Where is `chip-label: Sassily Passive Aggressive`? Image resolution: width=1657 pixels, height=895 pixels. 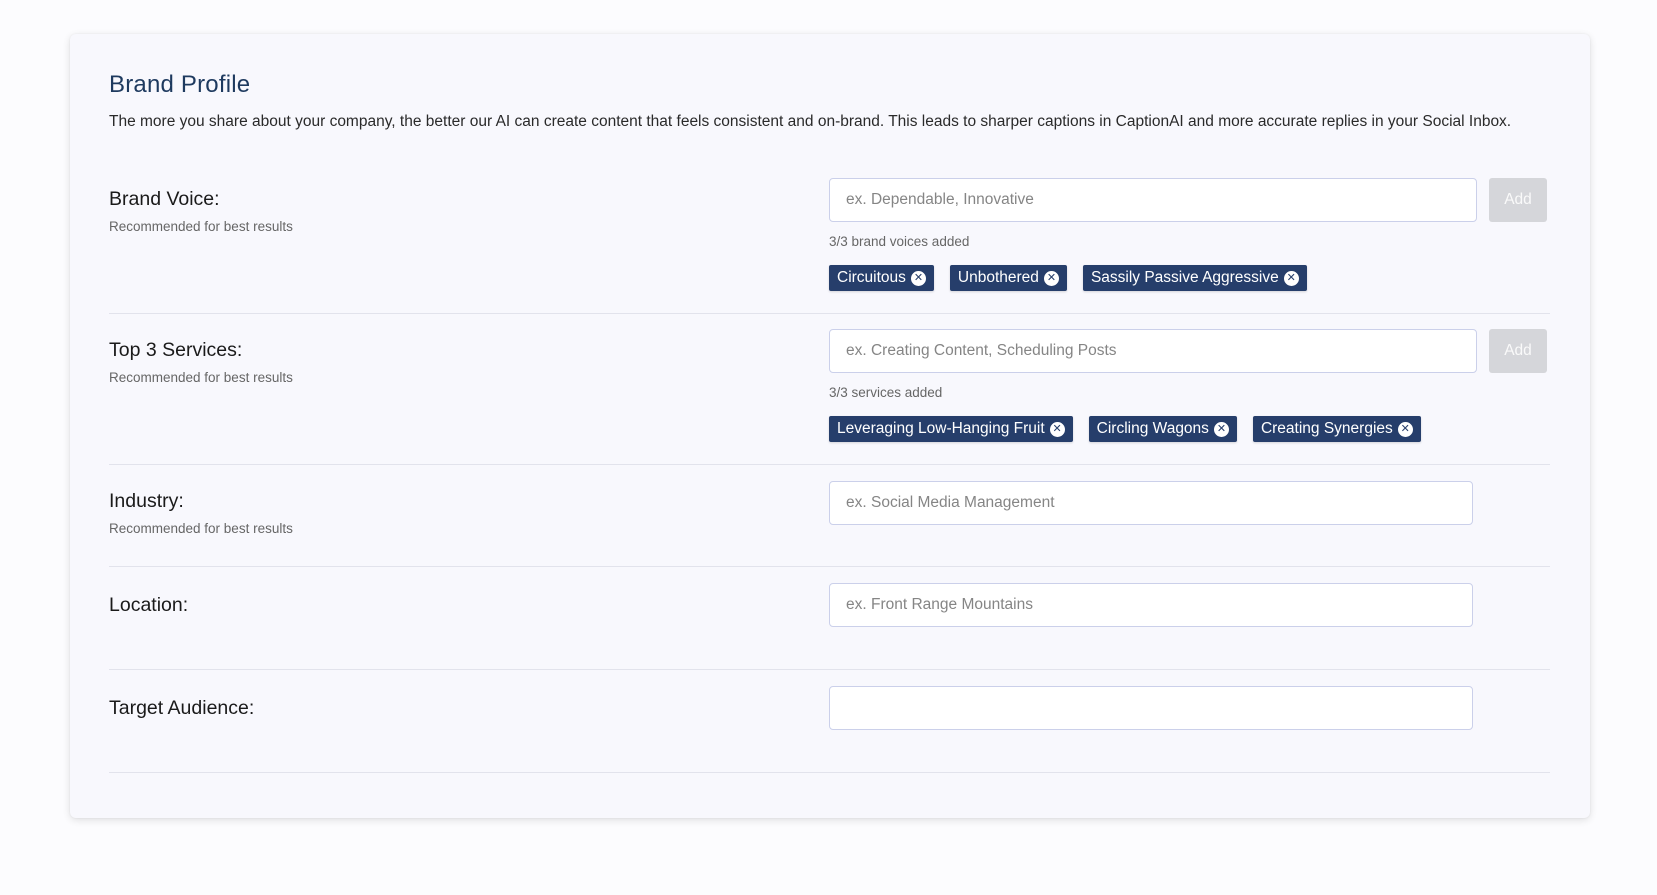 chip-label: Sassily Passive Aggressive is located at coordinates (1184, 277).